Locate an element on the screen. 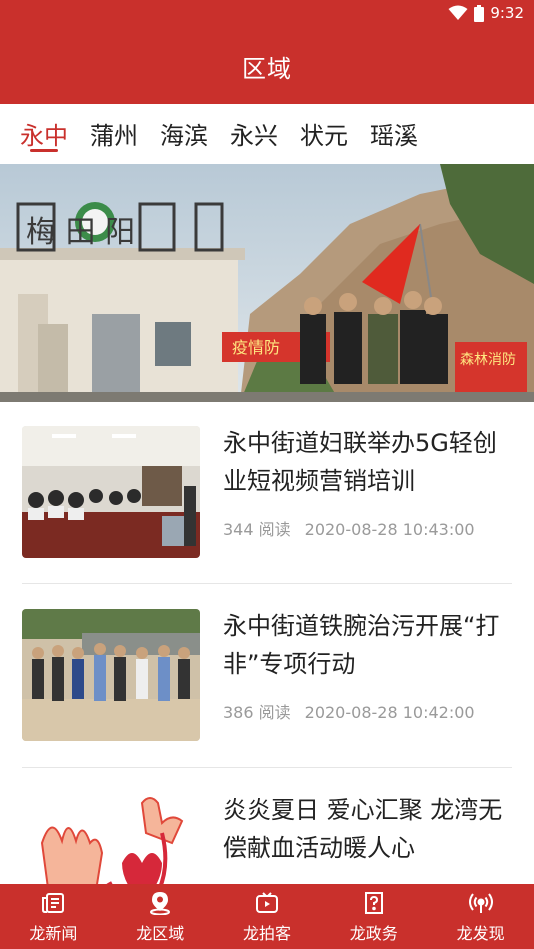 This screenshot has height=949, width=534. app-bar: 区域 is located at coordinates (267, 66).